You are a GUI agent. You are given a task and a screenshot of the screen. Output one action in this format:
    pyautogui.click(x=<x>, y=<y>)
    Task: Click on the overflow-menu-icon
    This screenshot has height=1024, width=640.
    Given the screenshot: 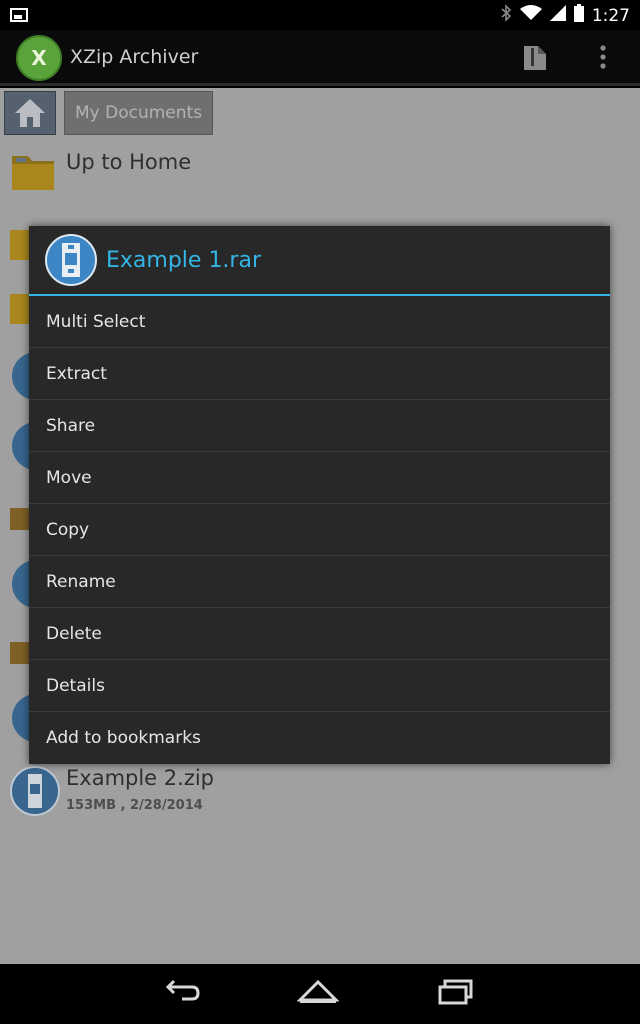 What is the action you would take?
    pyautogui.click(x=603, y=60)
    